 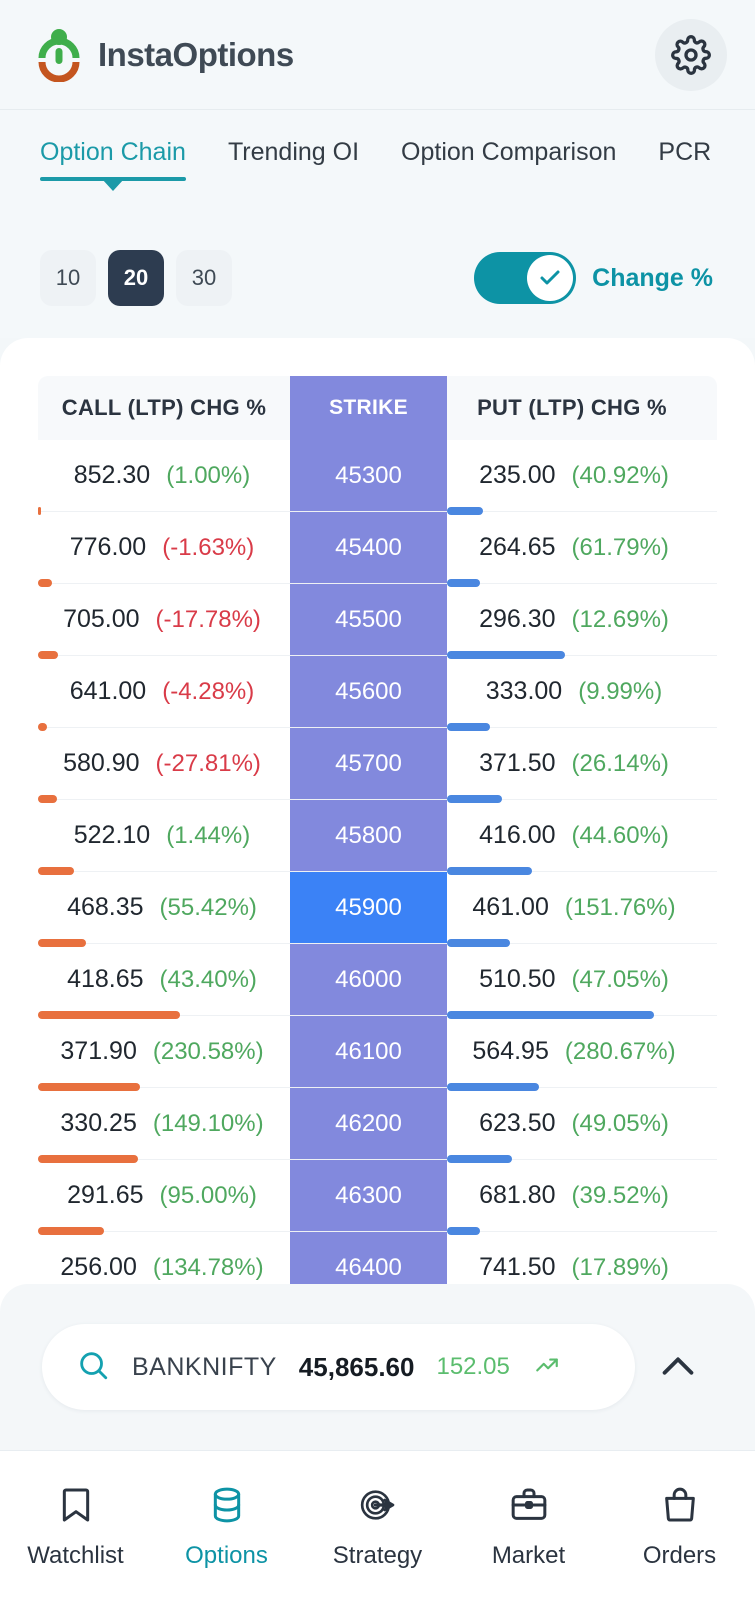 I want to click on put-cell: 264.65 (61.79%), so click(x=572, y=549).